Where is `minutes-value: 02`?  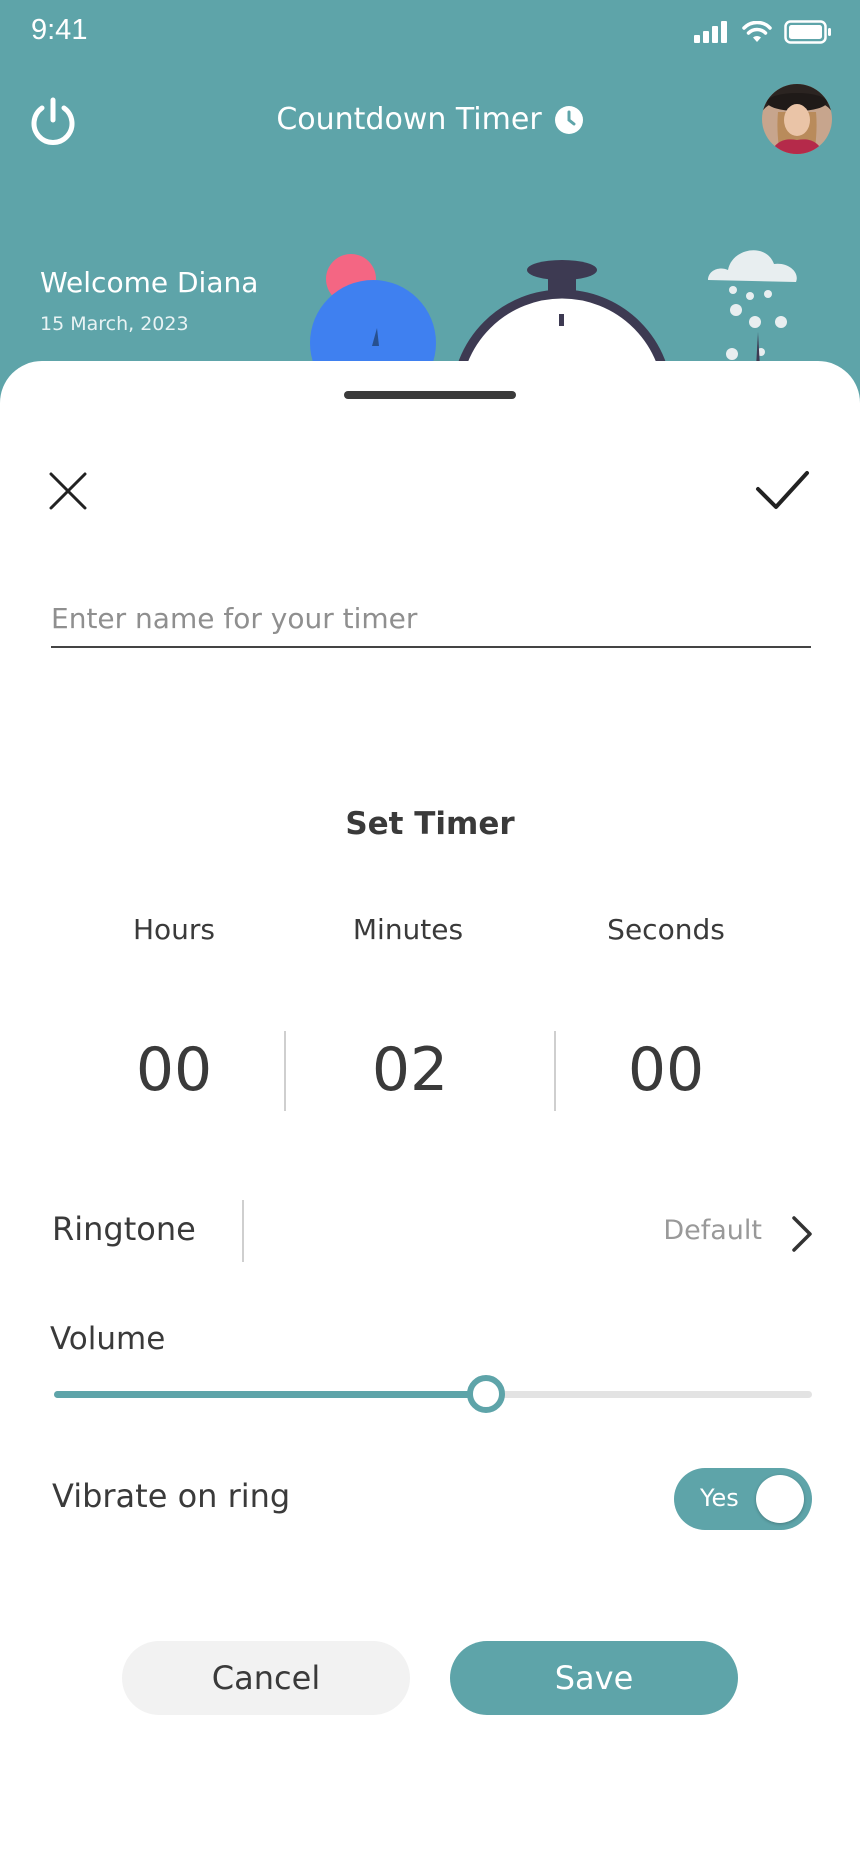
minutes-value: 02 is located at coordinates (410, 1070).